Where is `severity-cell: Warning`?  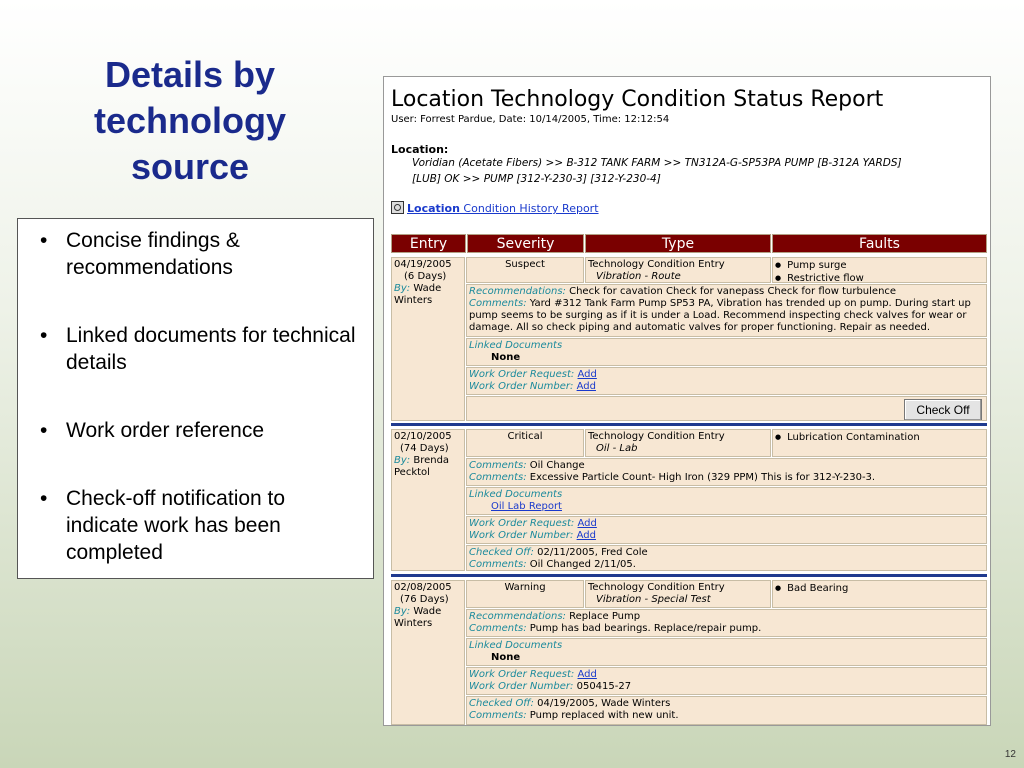
severity-cell: Warning is located at coordinates (525, 594).